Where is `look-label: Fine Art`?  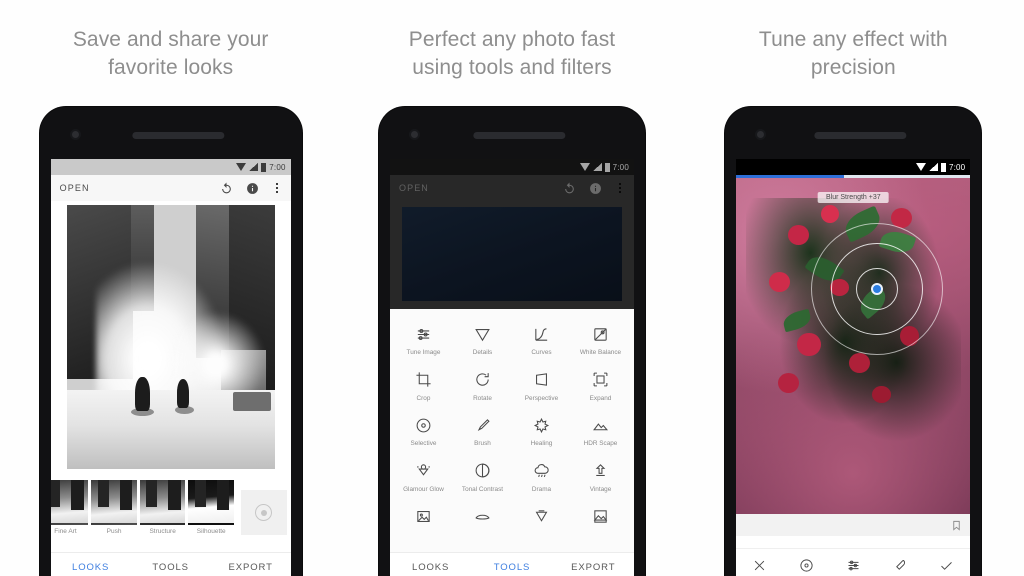 look-label: Fine Art is located at coordinates (65, 531).